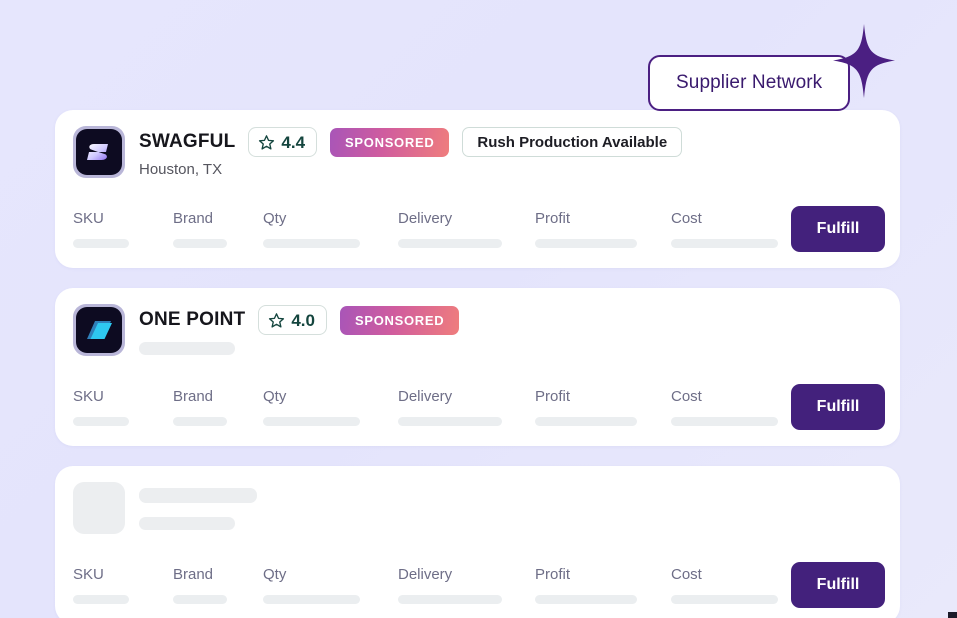  I want to click on supplier-name: SWAGFUL, so click(187, 141).